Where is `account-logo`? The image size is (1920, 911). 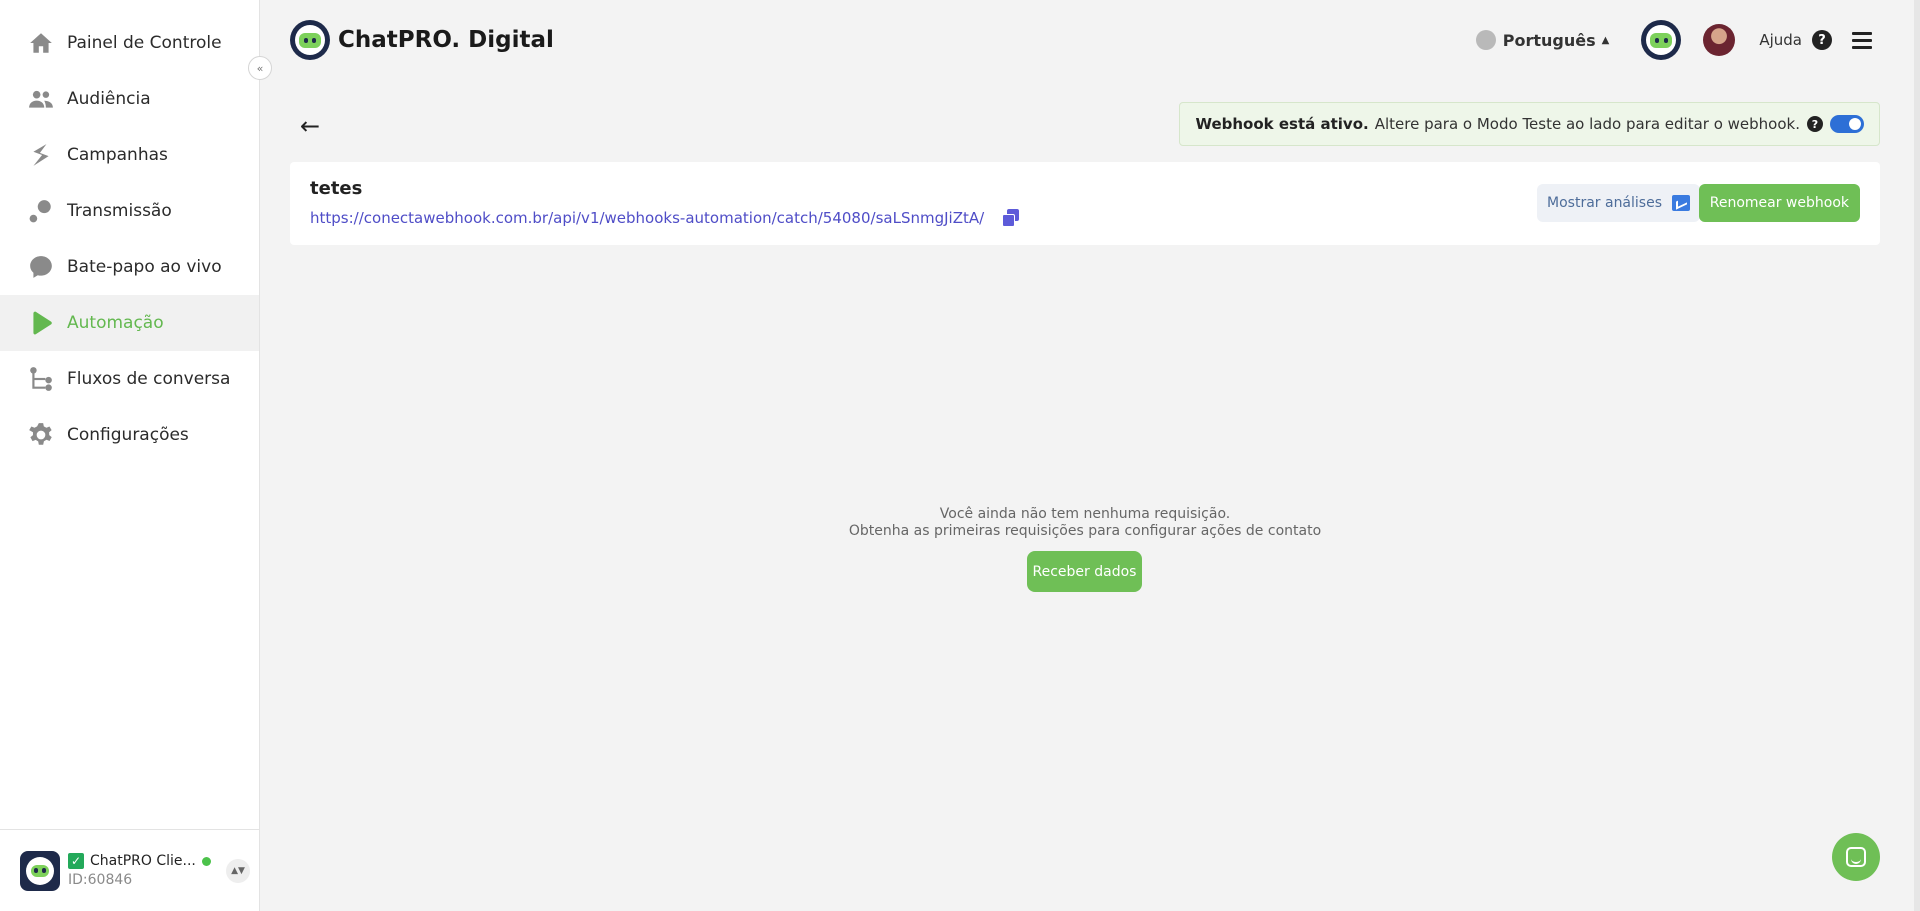
account-logo is located at coordinates (40, 870).